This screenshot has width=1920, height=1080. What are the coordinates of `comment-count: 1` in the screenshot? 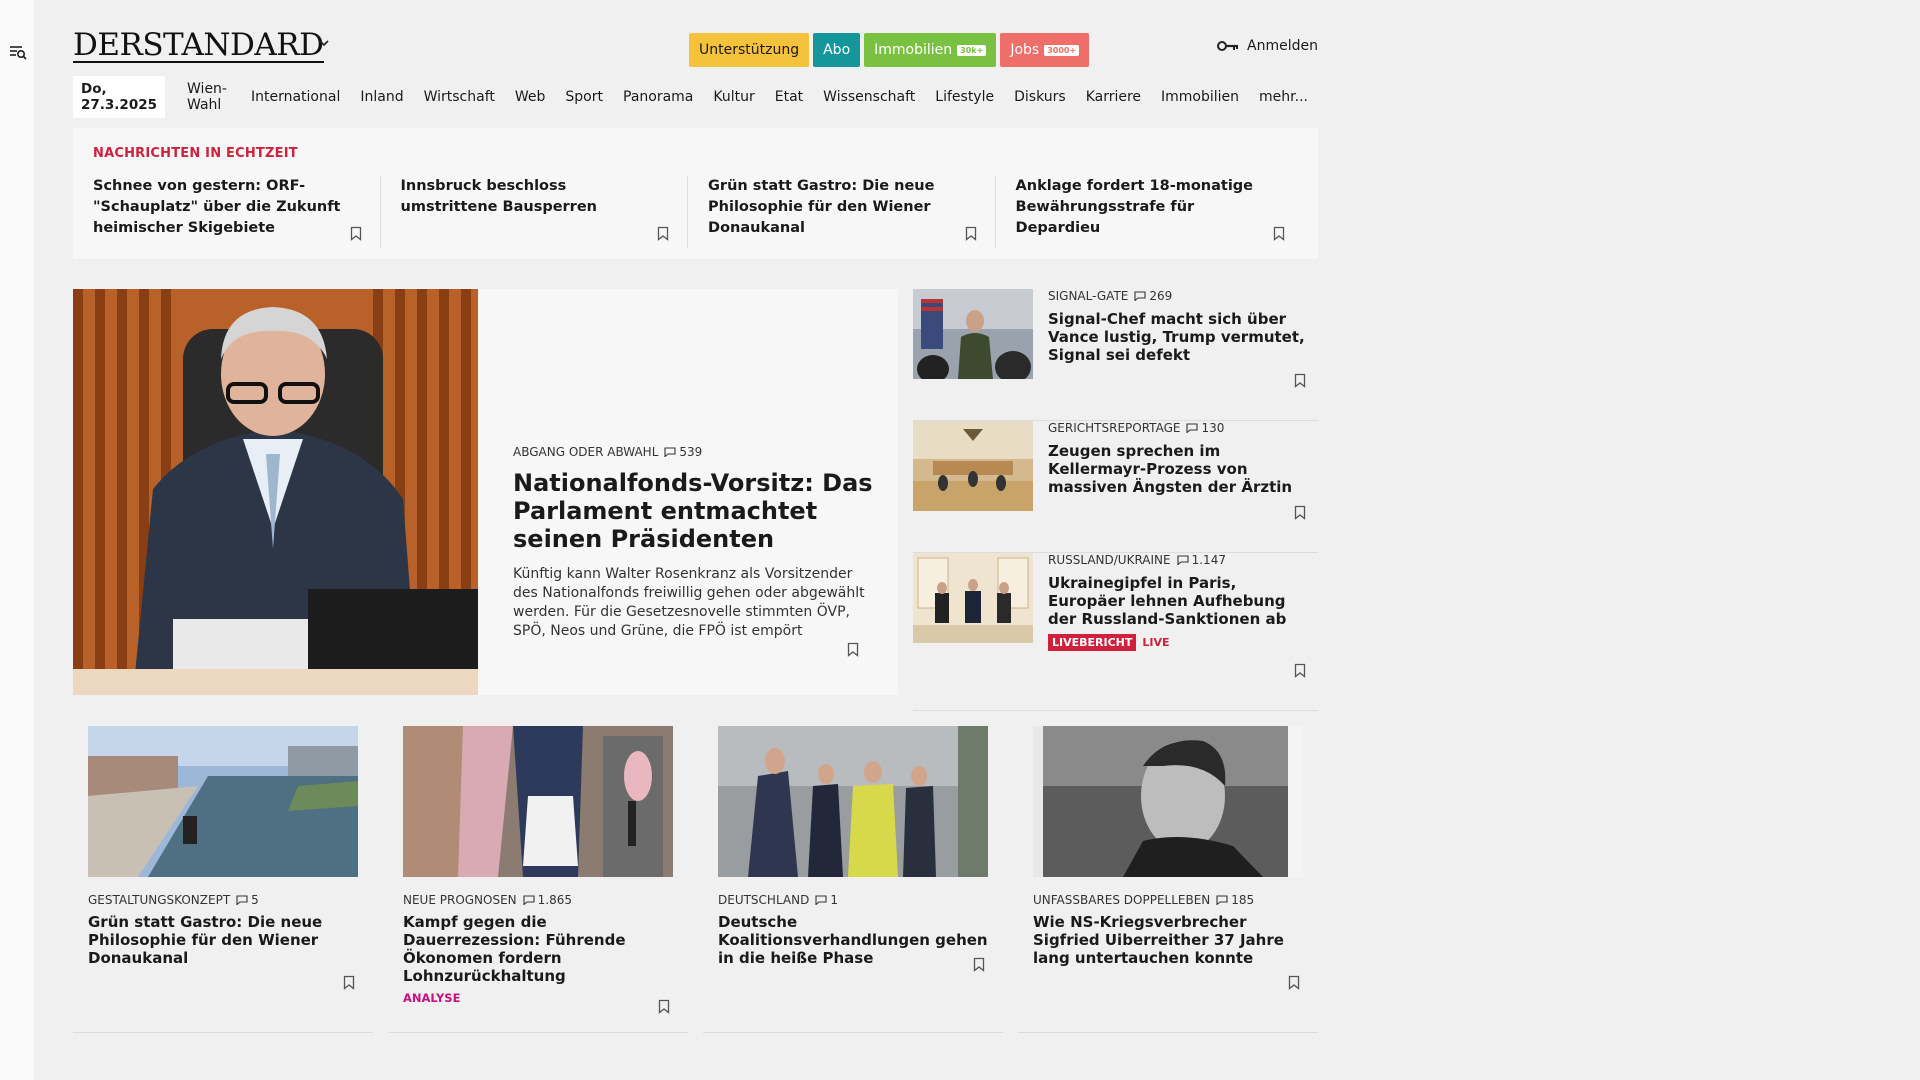 It's located at (826, 900).